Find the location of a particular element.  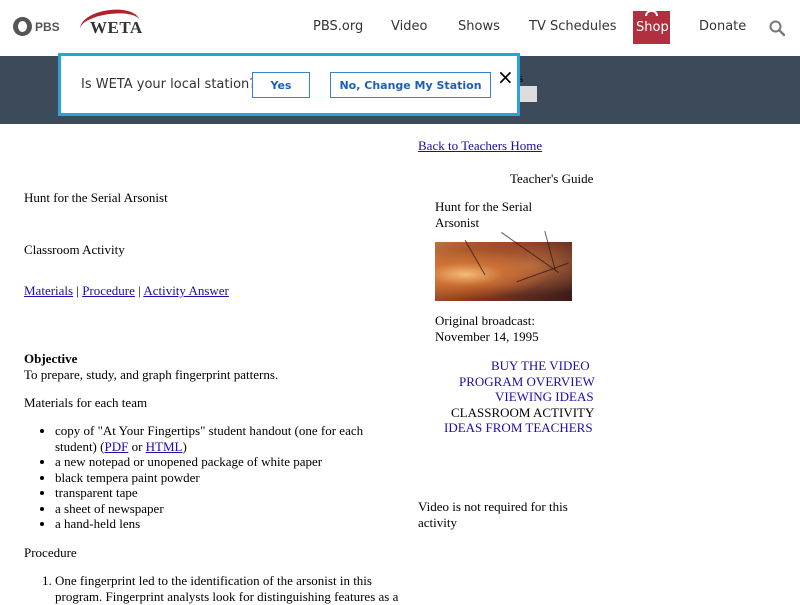

shop-button: Shop is located at coordinates (651, 27).